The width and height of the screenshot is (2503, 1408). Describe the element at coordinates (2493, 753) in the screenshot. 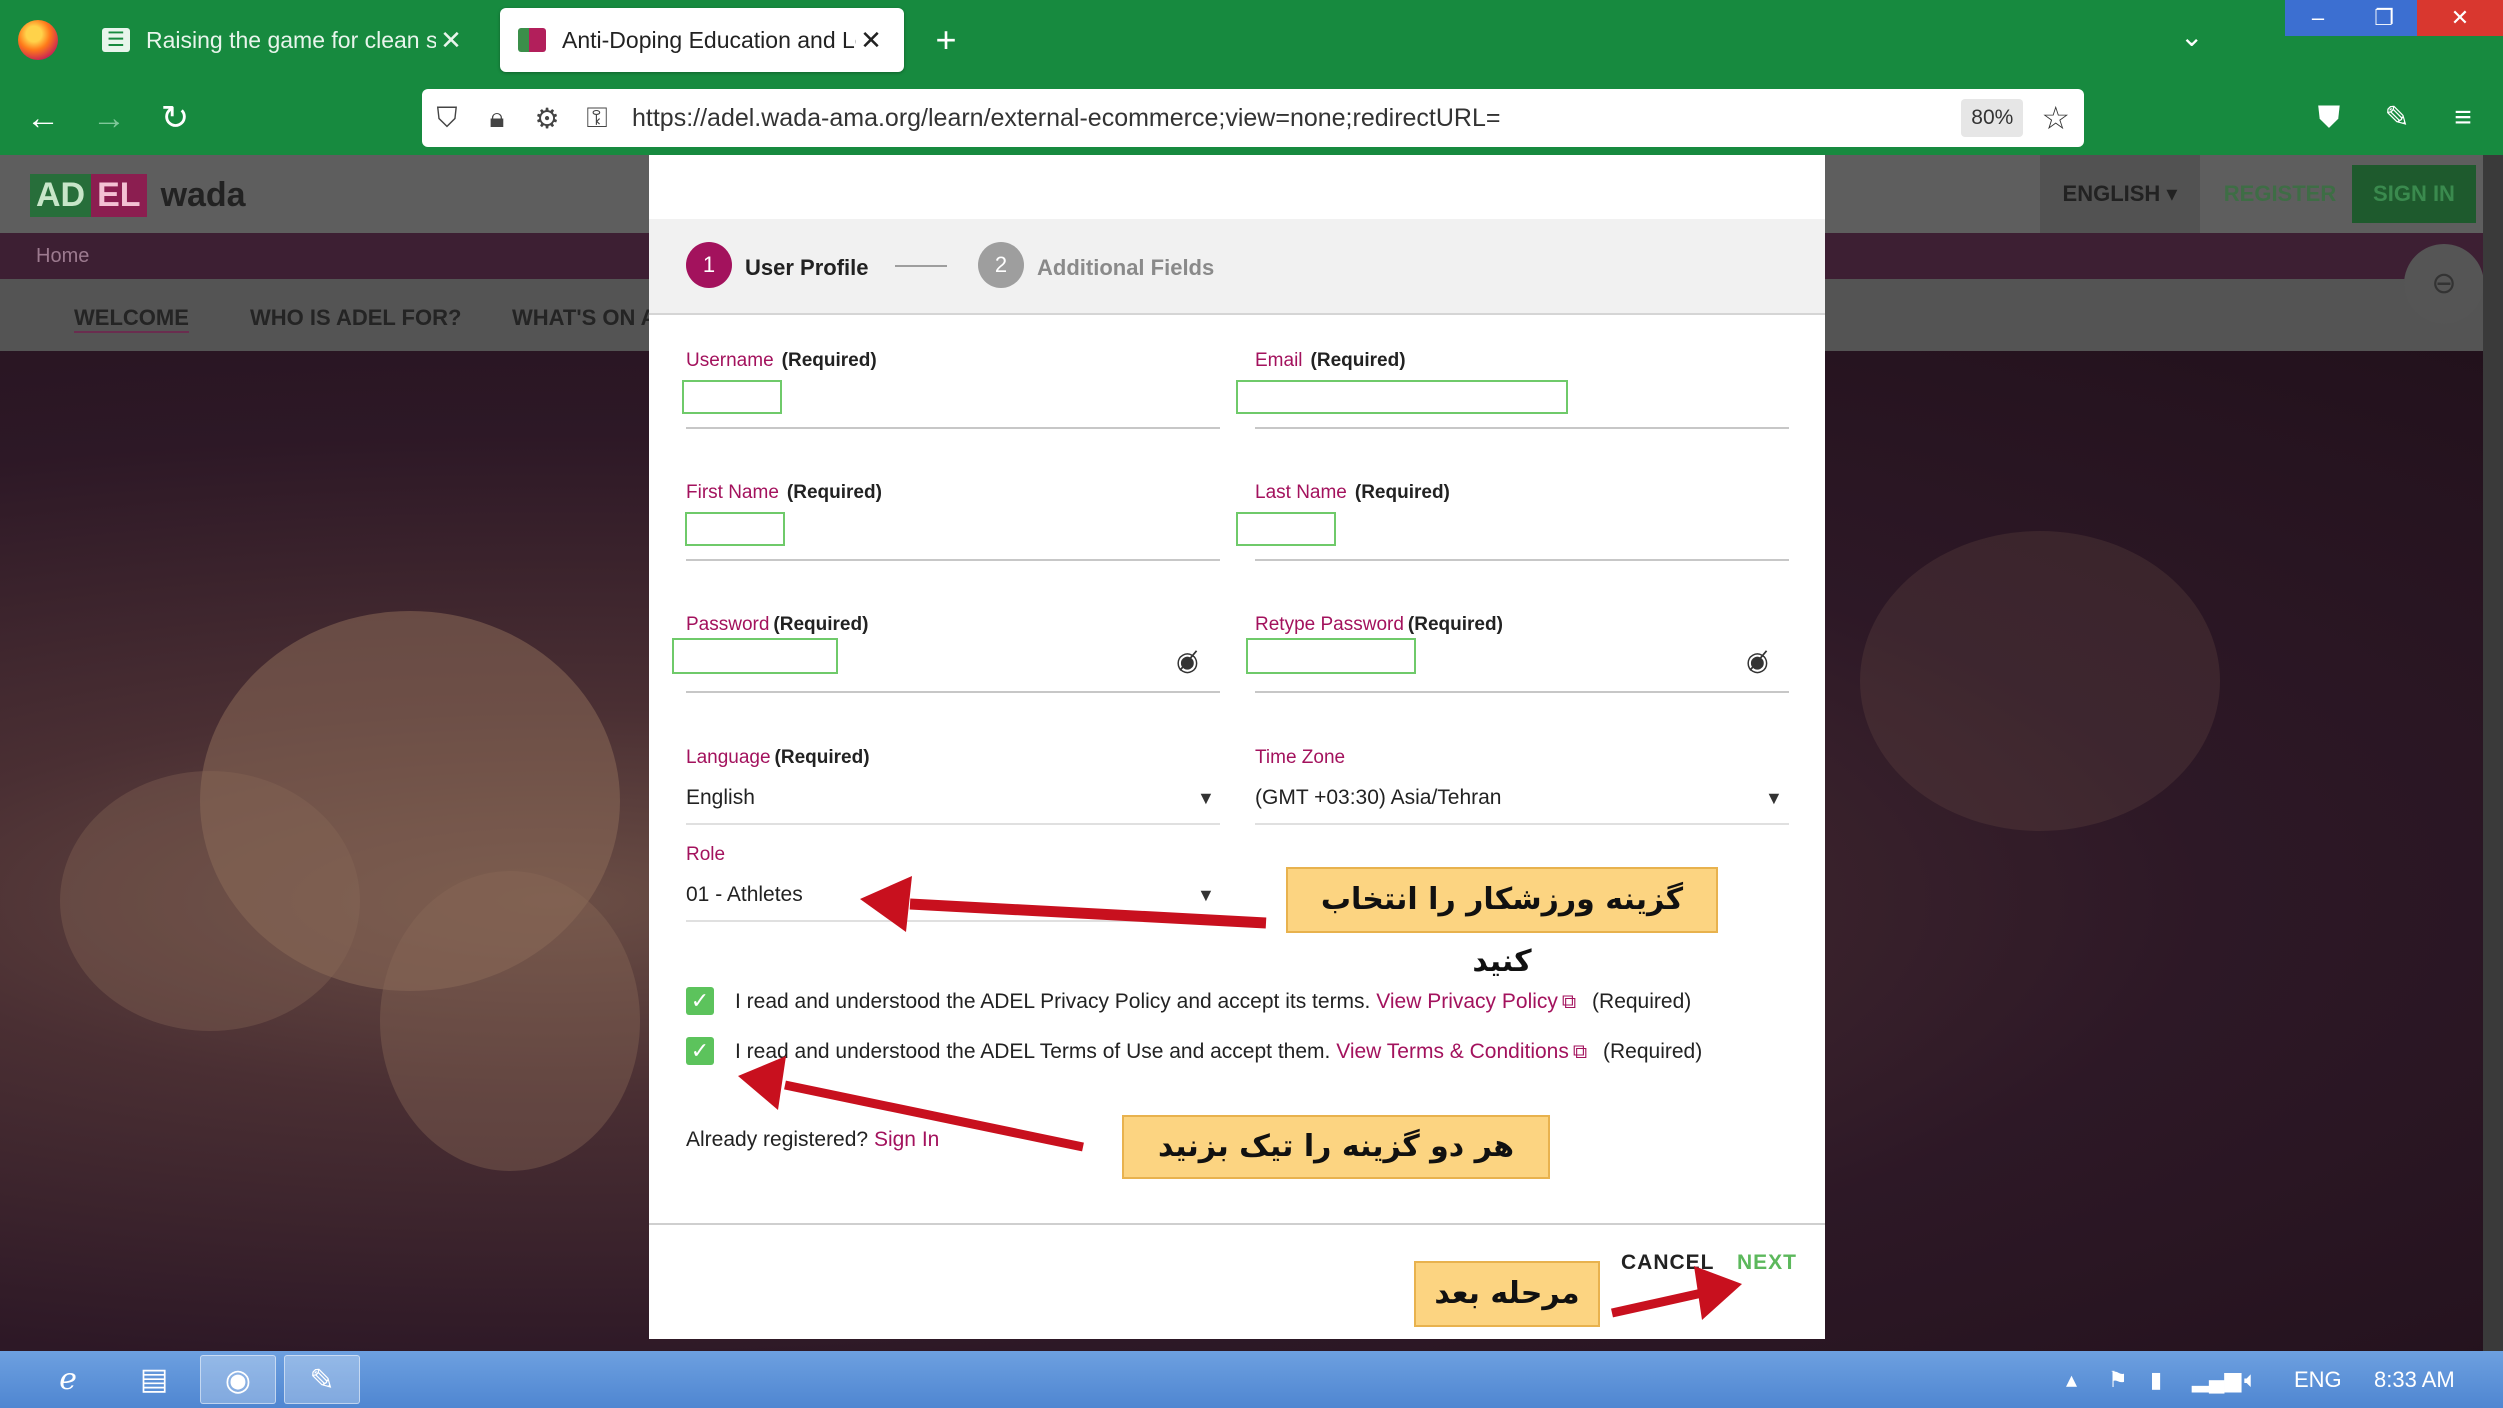

I see `page-scrollbar` at that location.